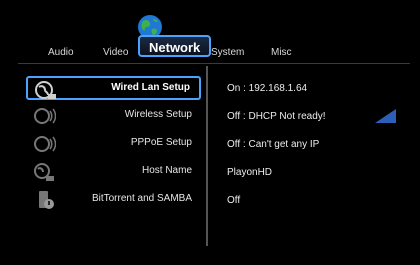 The height and width of the screenshot is (265, 420). Describe the element at coordinates (175, 46) in the screenshot. I see `tab-network: Network` at that location.